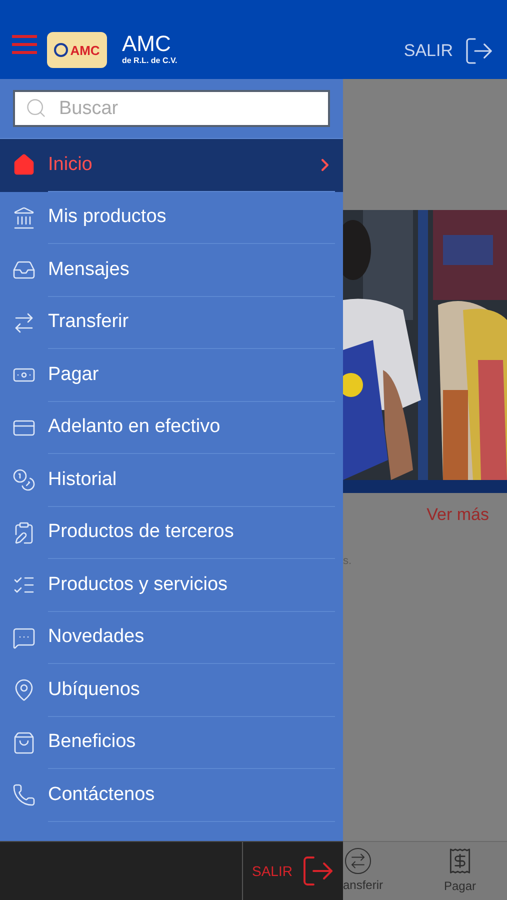 The image size is (507, 900). What do you see at coordinates (150, 61) in the screenshot?
I see `brand-subtitle: de R.L. de C.V.` at bounding box center [150, 61].